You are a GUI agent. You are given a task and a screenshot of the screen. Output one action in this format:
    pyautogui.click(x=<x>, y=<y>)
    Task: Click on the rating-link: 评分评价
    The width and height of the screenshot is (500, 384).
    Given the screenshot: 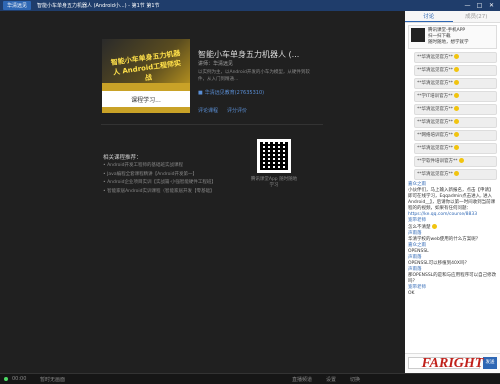 What is the action you would take?
    pyautogui.click(x=237, y=110)
    